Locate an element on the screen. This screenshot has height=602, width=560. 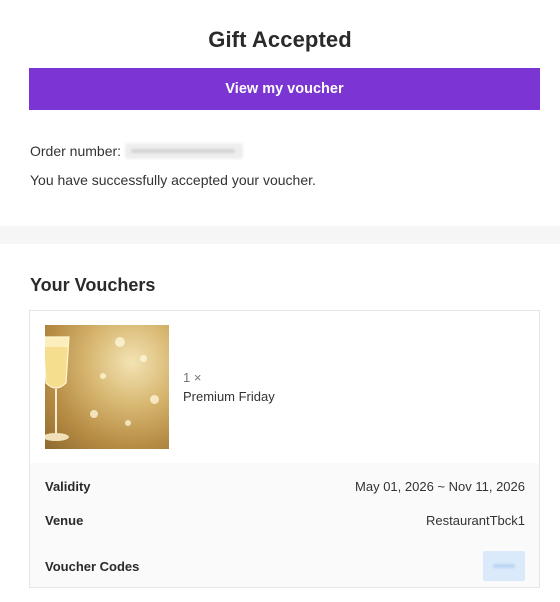
voucher-quantity: 1 × is located at coordinates (192, 377).